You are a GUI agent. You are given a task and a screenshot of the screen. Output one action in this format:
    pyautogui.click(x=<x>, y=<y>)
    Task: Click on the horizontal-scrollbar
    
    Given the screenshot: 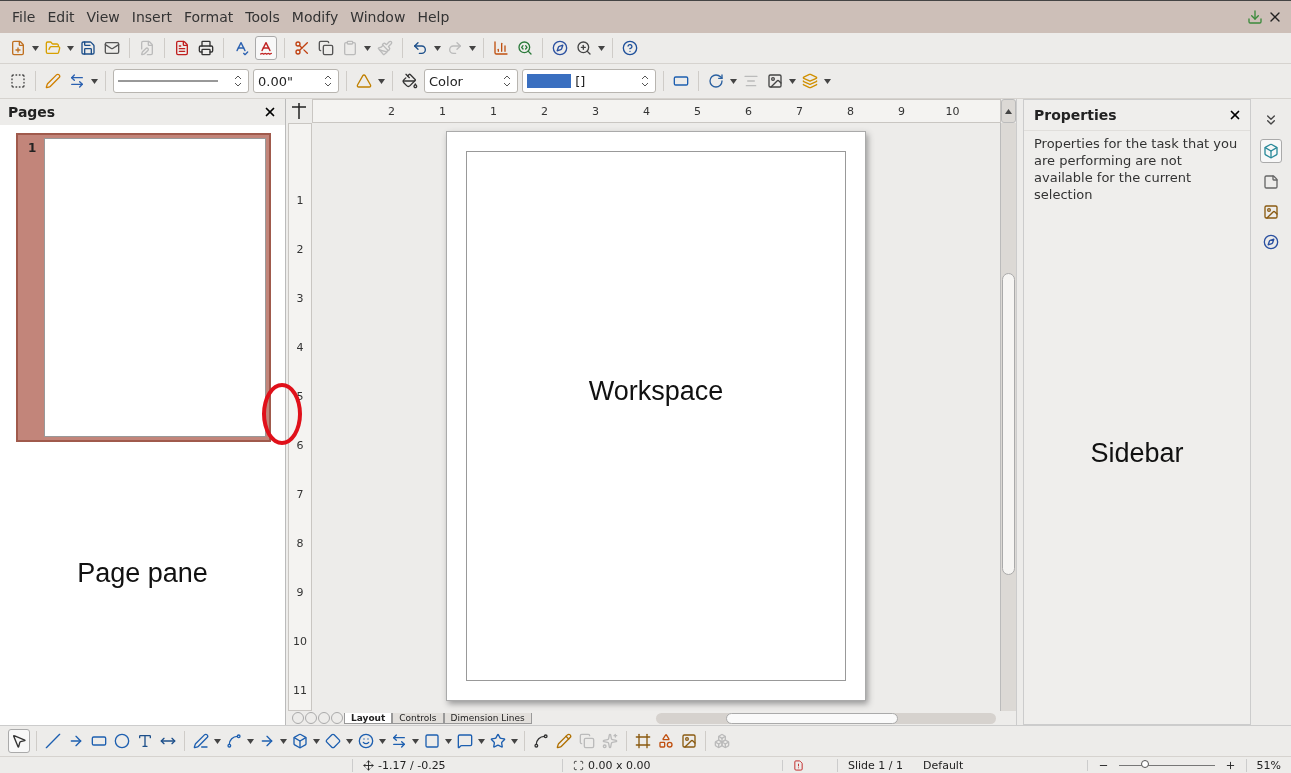 What is the action you would take?
    pyautogui.click(x=826, y=718)
    